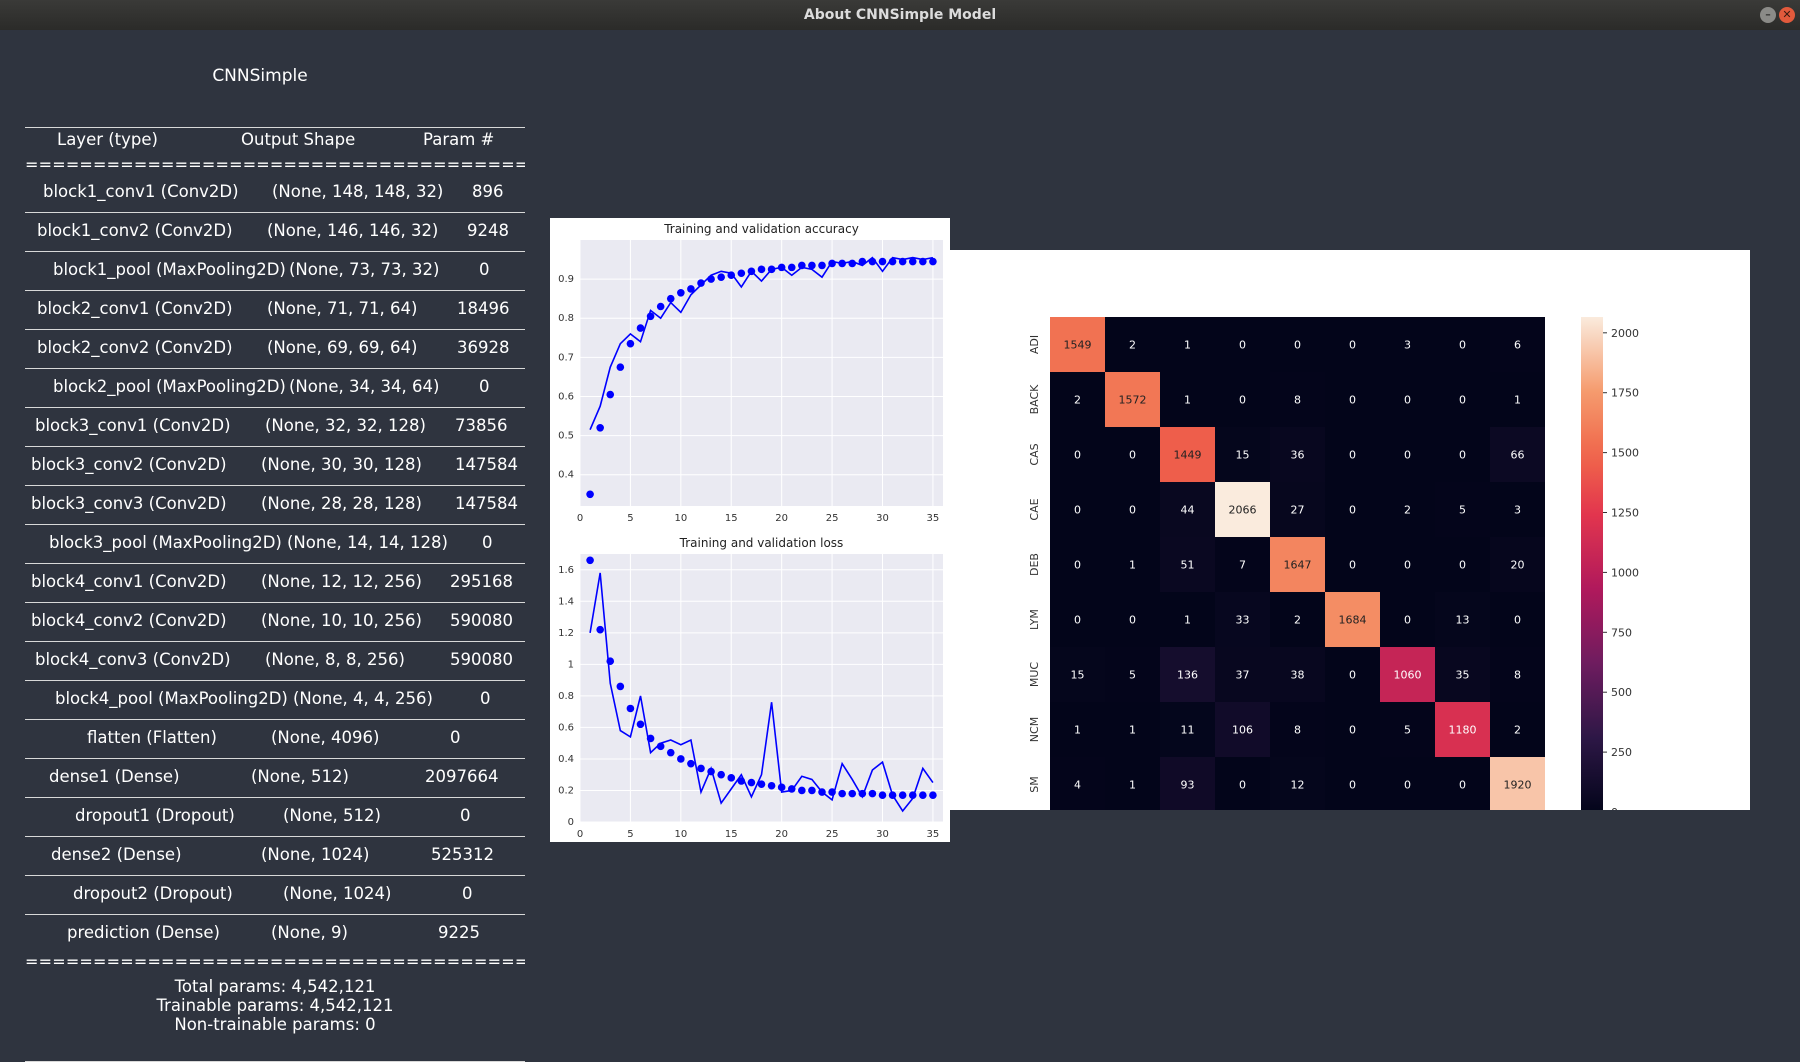  Describe the element at coordinates (298, 139) in the screenshot. I see `header-shape: Output Shape` at that location.